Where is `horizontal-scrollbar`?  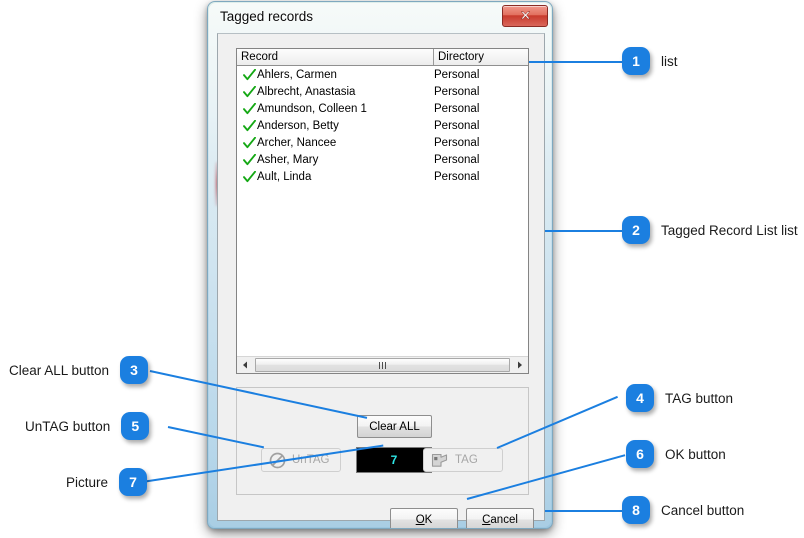 horizontal-scrollbar is located at coordinates (382, 364).